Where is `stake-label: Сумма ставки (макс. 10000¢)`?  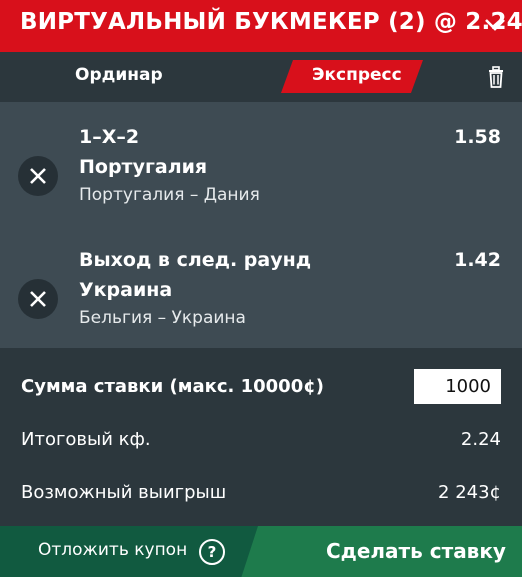 stake-label: Сумма ставки (макс. 10000¢) is located at coordinates (172, 386).